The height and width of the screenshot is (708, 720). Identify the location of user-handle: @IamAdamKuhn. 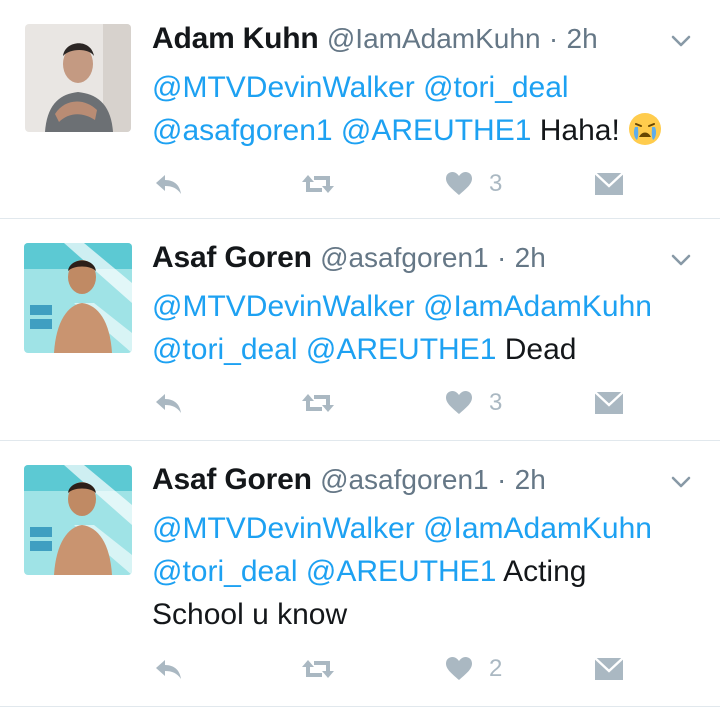
(434, 38).